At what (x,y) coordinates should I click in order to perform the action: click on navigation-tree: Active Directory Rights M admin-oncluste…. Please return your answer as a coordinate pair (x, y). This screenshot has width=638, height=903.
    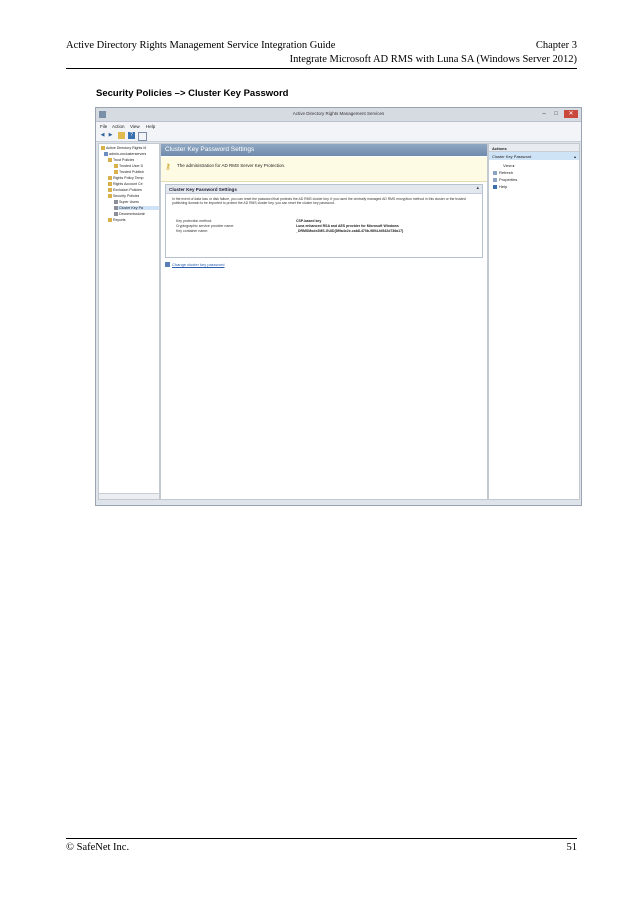
    Looking at the image, I should click on (129, 321).